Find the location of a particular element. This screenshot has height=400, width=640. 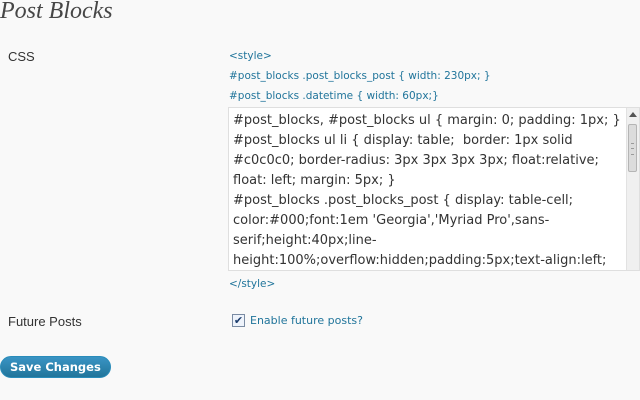

grip-icon is located at coordinates (632, 149).